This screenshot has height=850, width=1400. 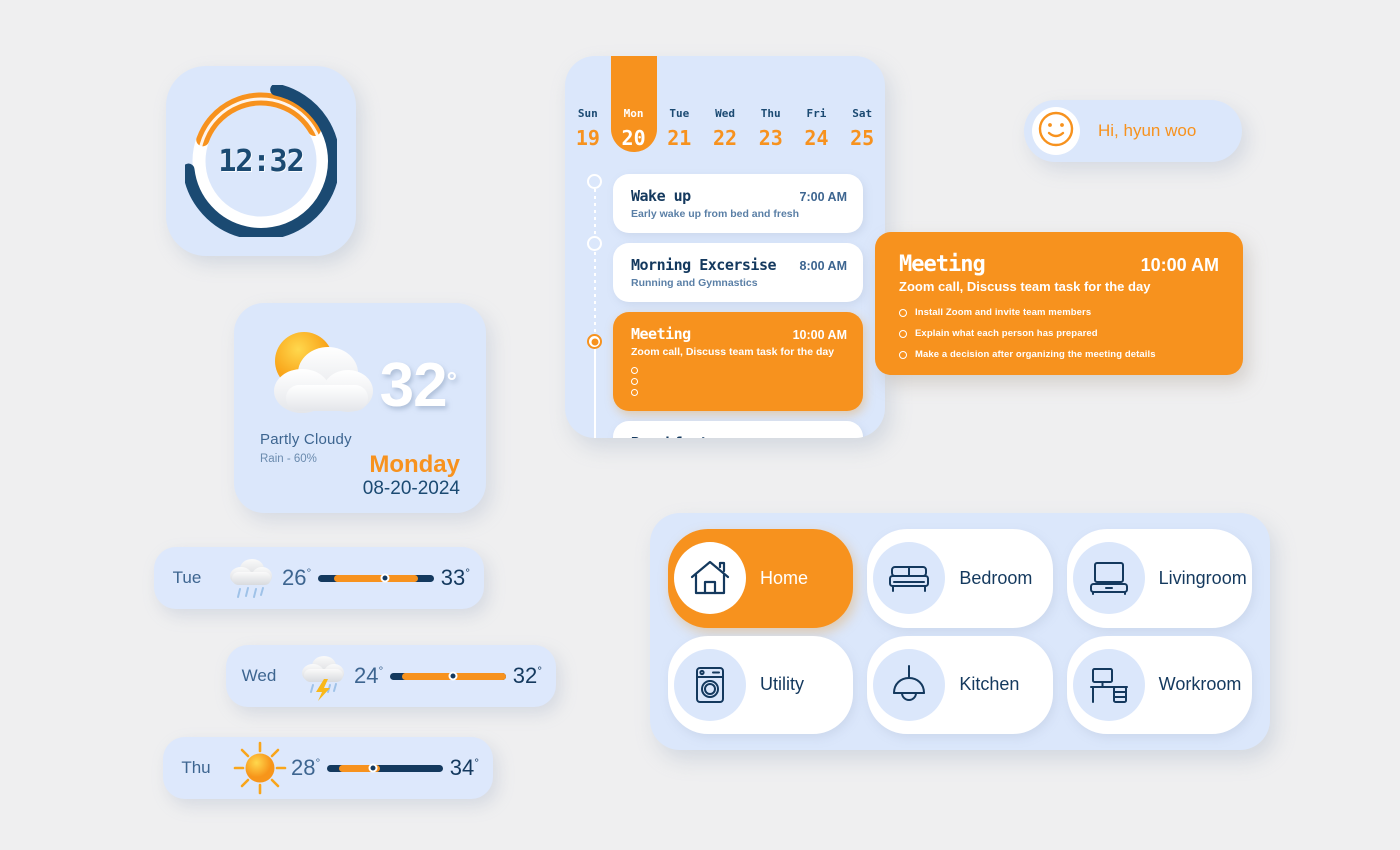 I want to click on weather-day: Monday, so click(x=414, y=464).